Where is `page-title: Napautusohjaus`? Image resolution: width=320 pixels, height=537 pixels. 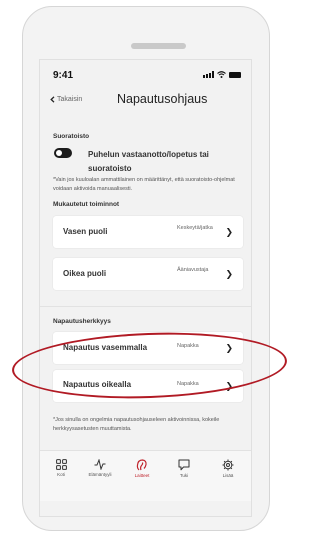
page-title: Napautusohjaus is located at coordinates (162, 99).